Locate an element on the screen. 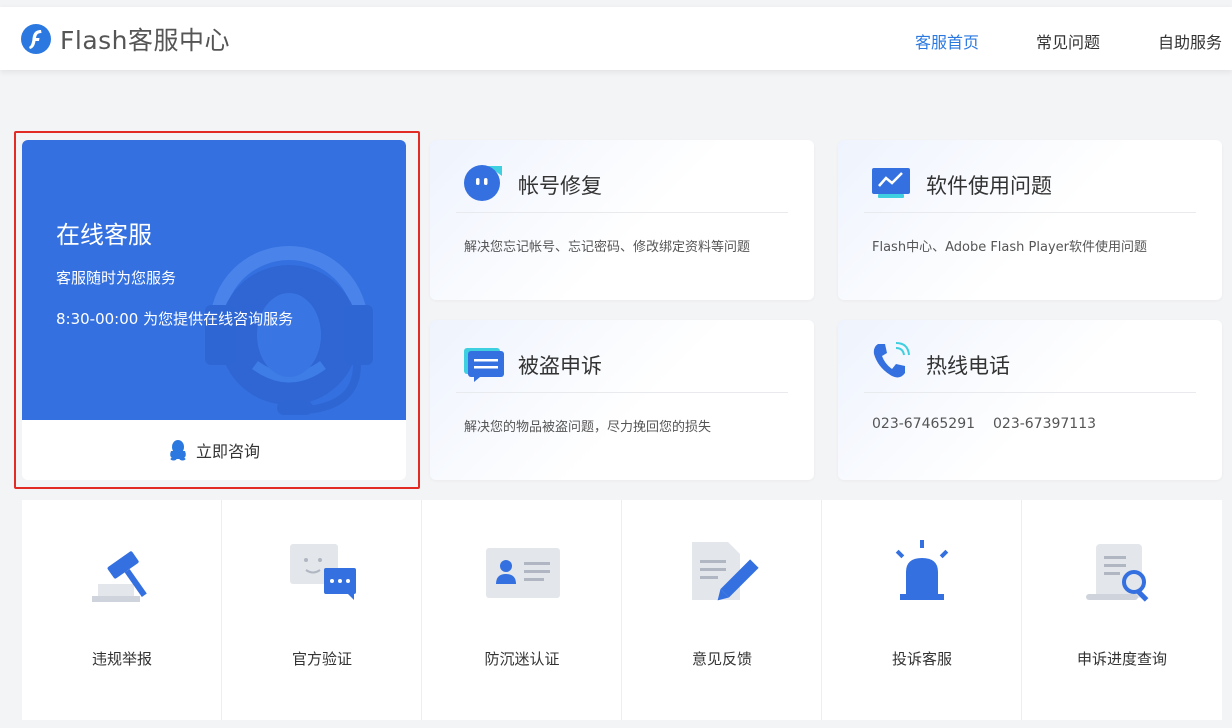 The width and height of the screenshot is (1232, 728). tile-official-verify: 官方验证 is located at coordinates (322, 610).